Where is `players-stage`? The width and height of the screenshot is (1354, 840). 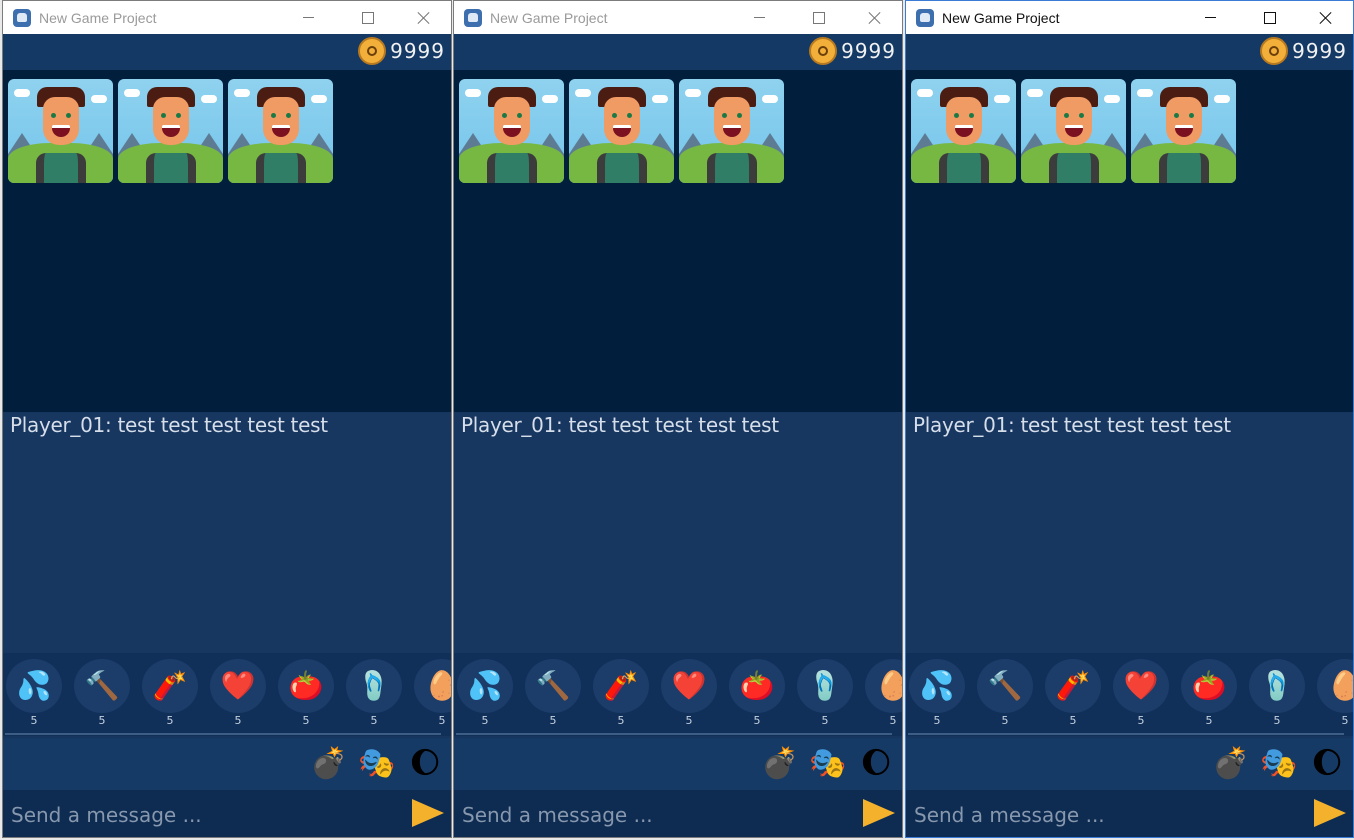 players-stage is located at coordinates (227, 241).